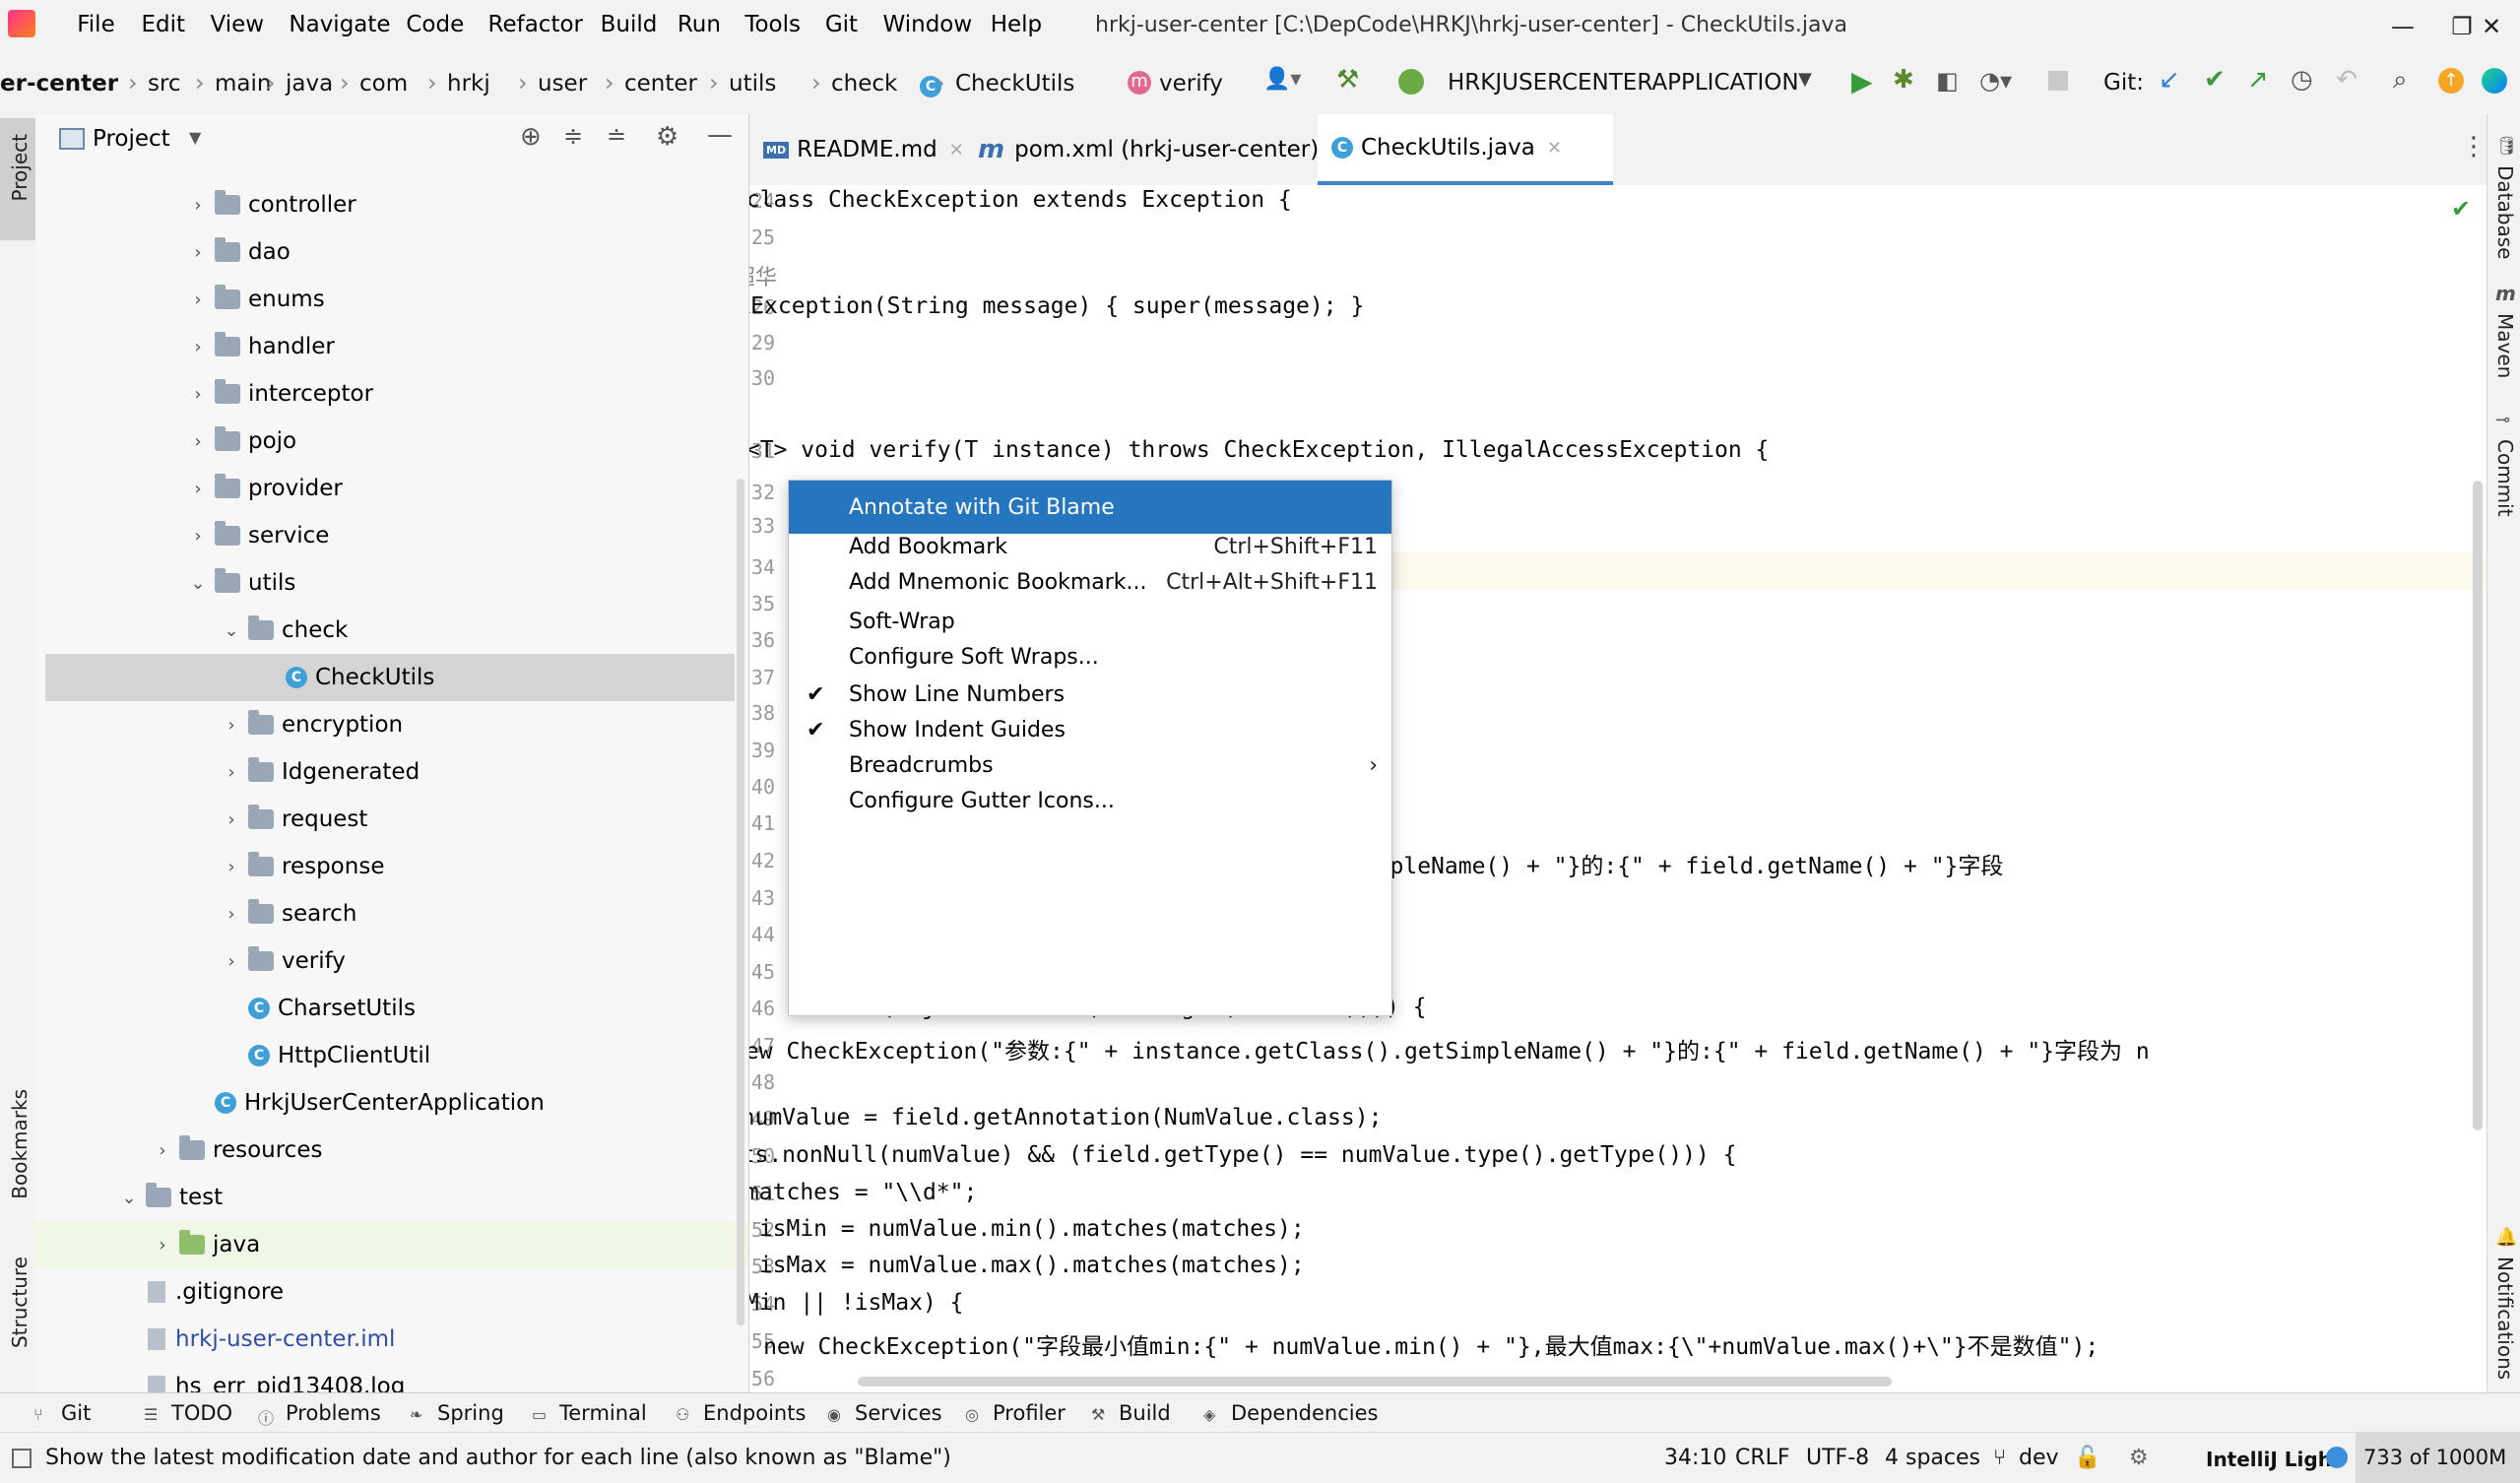 This screenshot has width=2520, height=1483. I want to click on tree-node-encryption: › encryption, so click(389, 725).